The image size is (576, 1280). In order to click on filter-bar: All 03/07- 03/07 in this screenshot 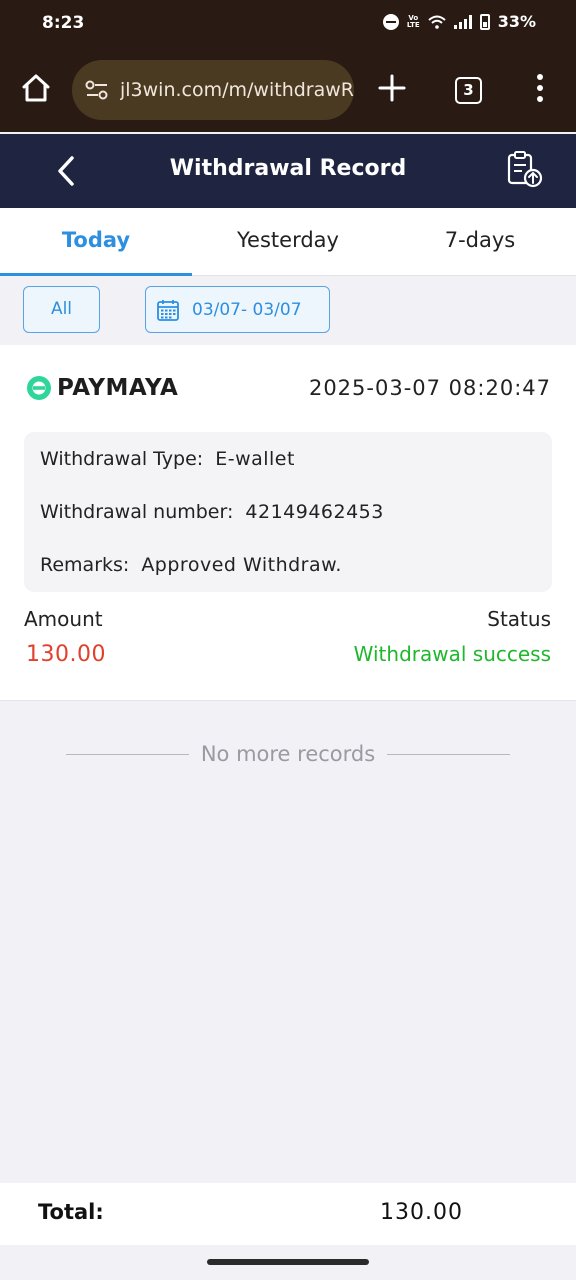, I will do `click(288, 310)`.